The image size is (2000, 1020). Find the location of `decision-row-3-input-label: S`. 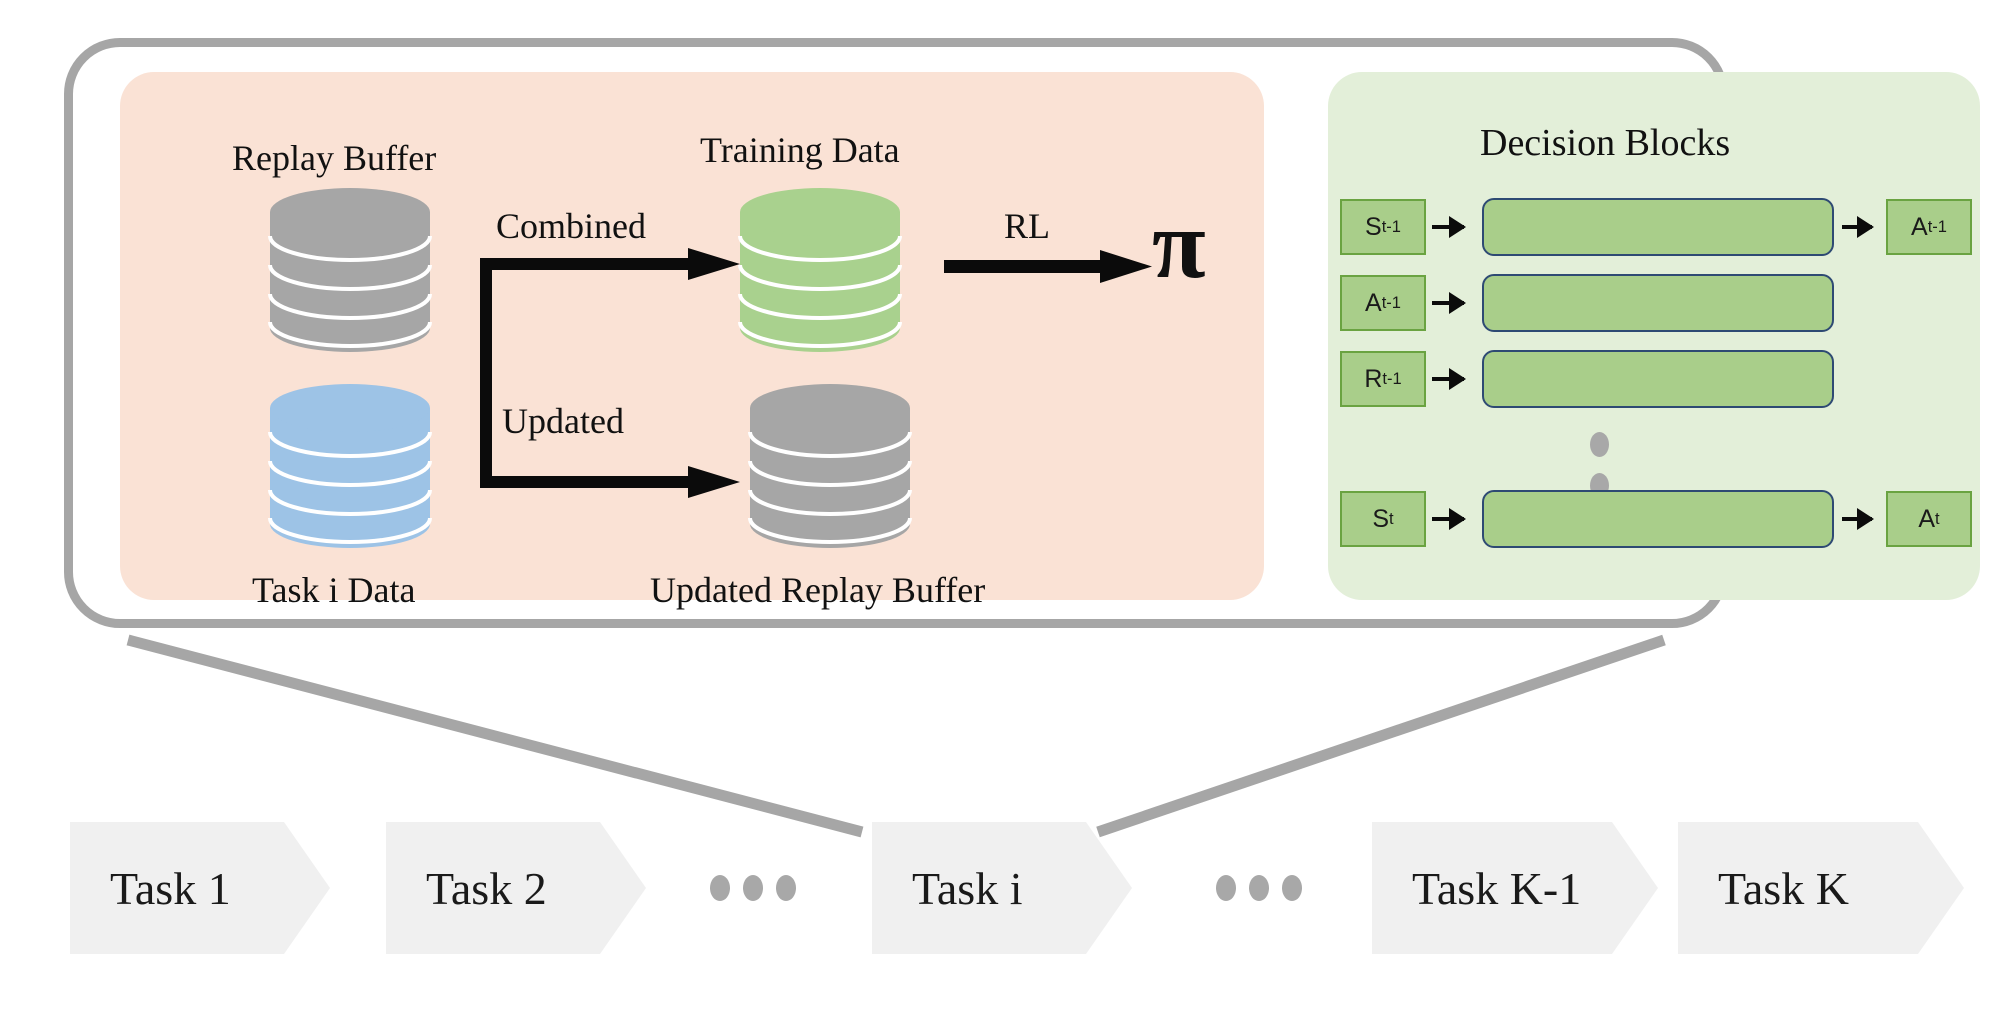

decision-row-3-input-label: S is located at coordinates (1381, 518).